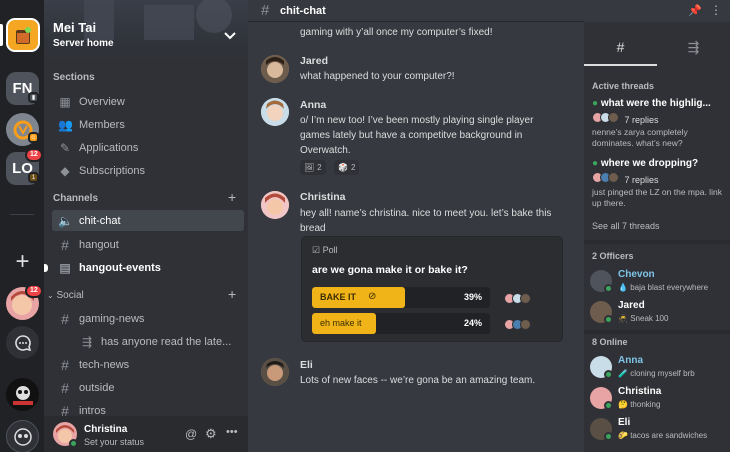 This screenshot has height=452, width=730. Describe the element at coordinates (401, 323) in the screenshot. I see `poll-option: eh make it 24%` at that location.